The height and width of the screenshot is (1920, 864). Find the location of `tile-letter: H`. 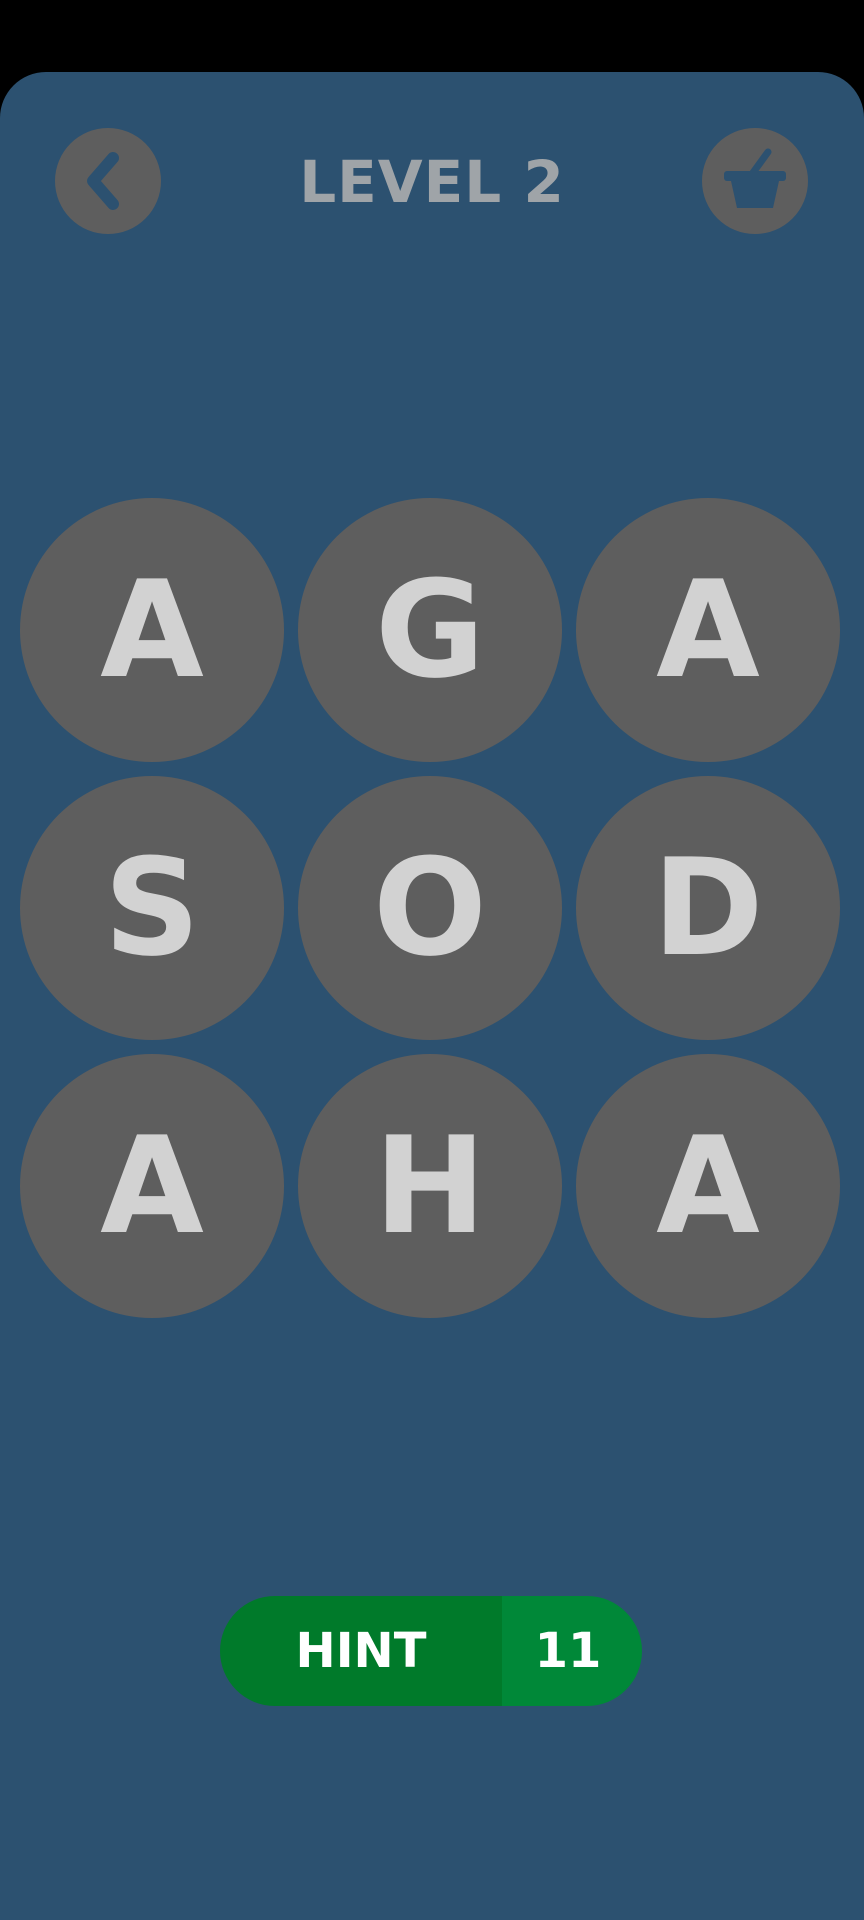

tile-letter: H is located at coordinates (430, 1186).